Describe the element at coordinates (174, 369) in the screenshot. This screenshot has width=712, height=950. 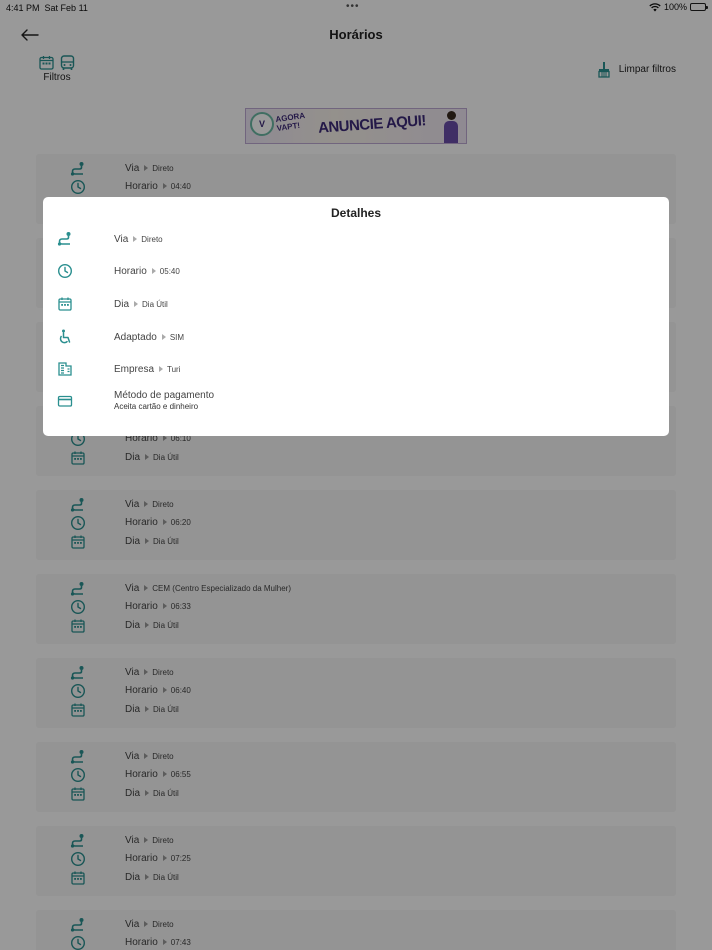
I see `detail-value: Turi` at that location.